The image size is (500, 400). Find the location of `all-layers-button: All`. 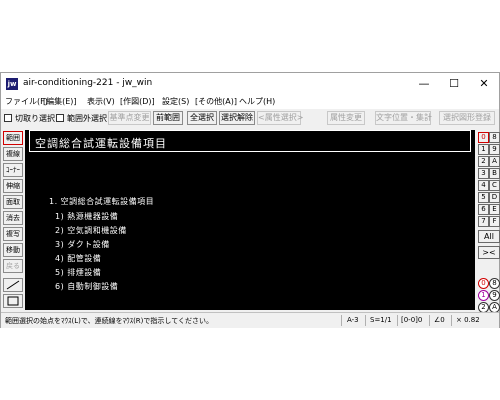

all-layers-button: All is located at coordinates (489, 236).